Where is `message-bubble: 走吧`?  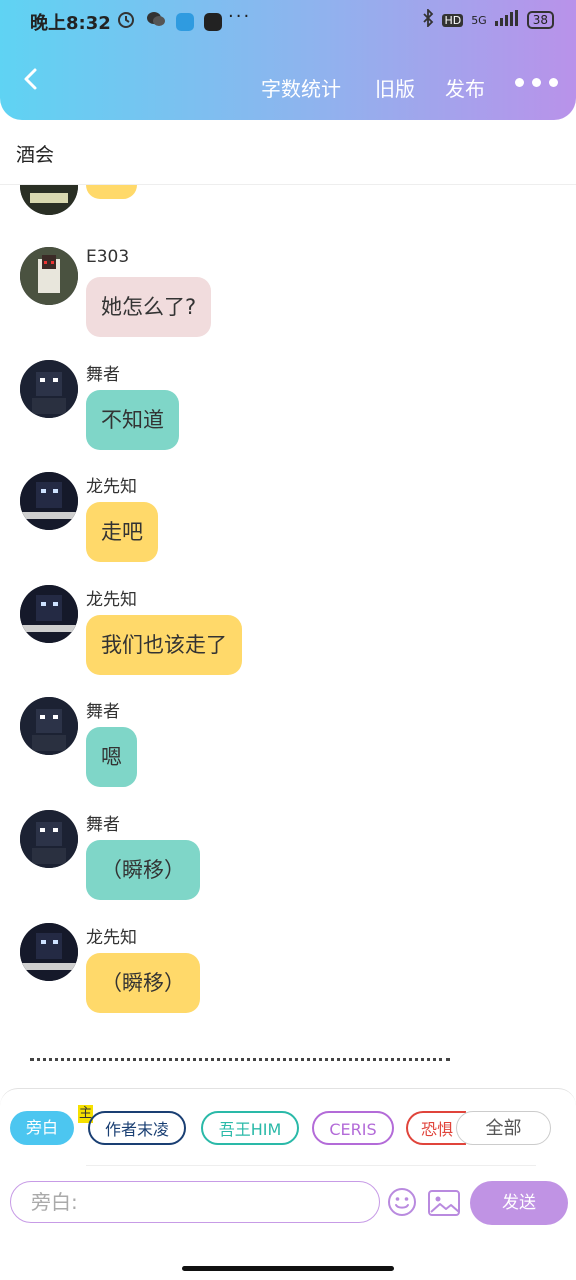
message-bubble: 走吧 is located at coordinates (122, 532).